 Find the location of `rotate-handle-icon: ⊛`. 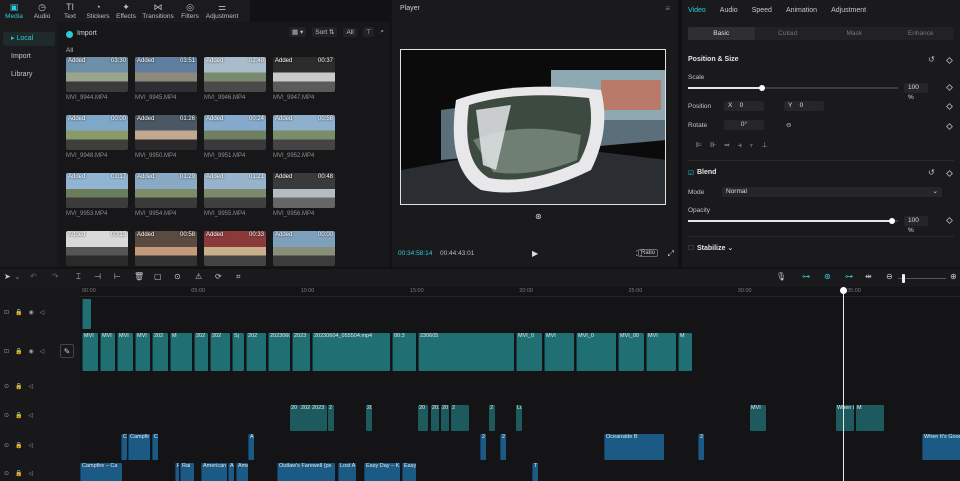

rotate-handle-icon: ⊛ is located at coordinates (538, 216).